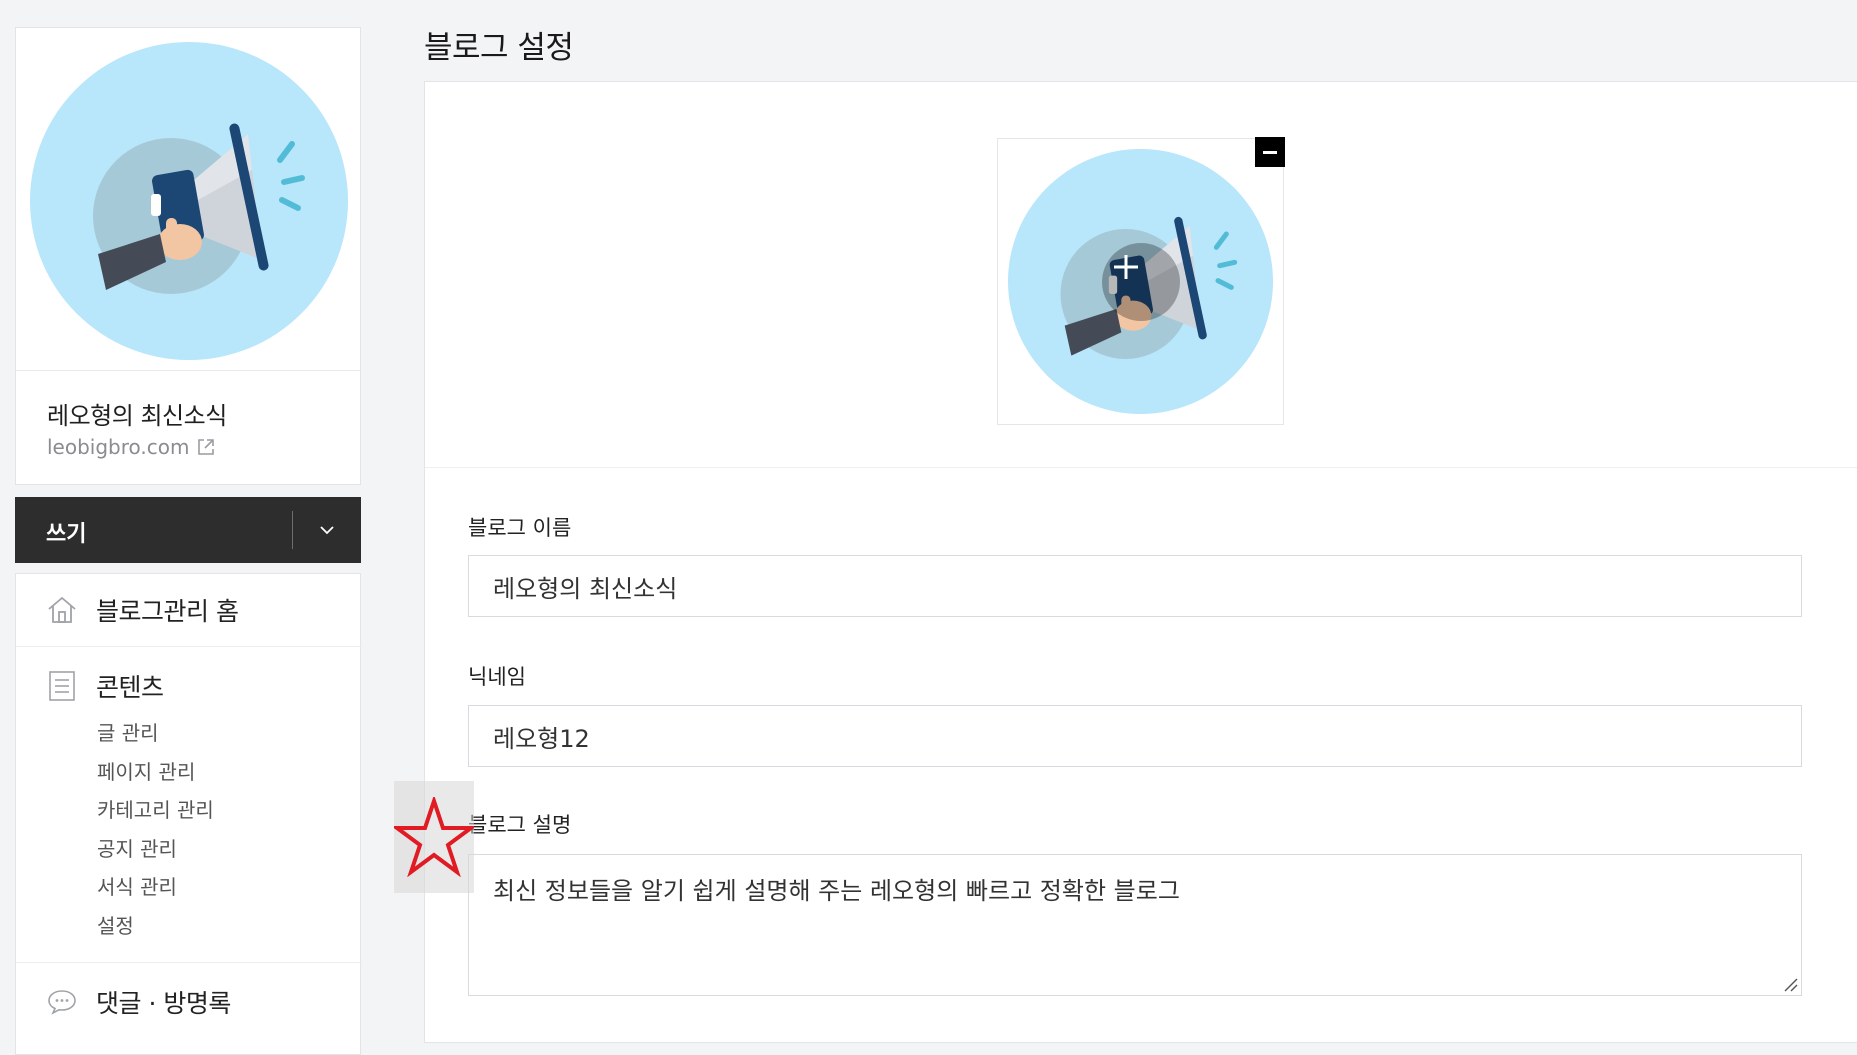  I want to click on star-icon, so click(434, 837).